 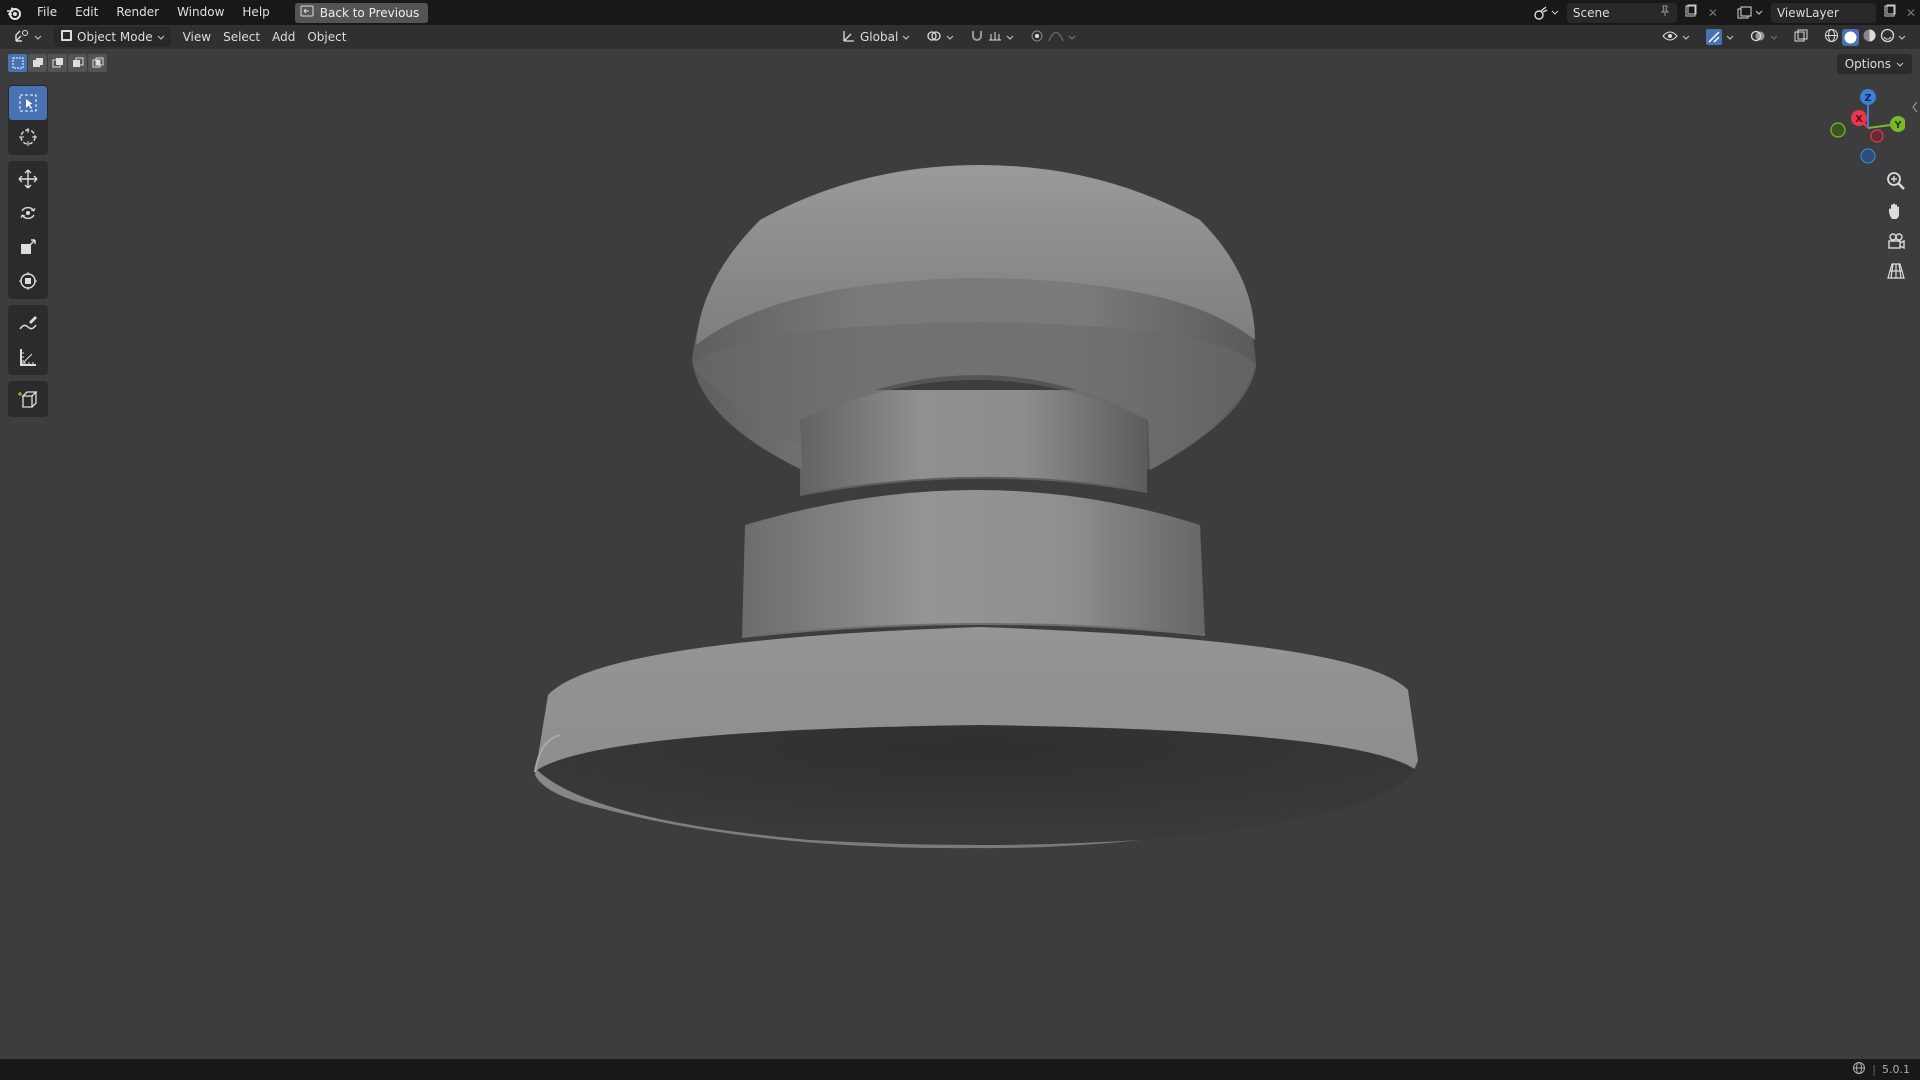 I want to click on xray-toggle, so click(x=1801, y=37).